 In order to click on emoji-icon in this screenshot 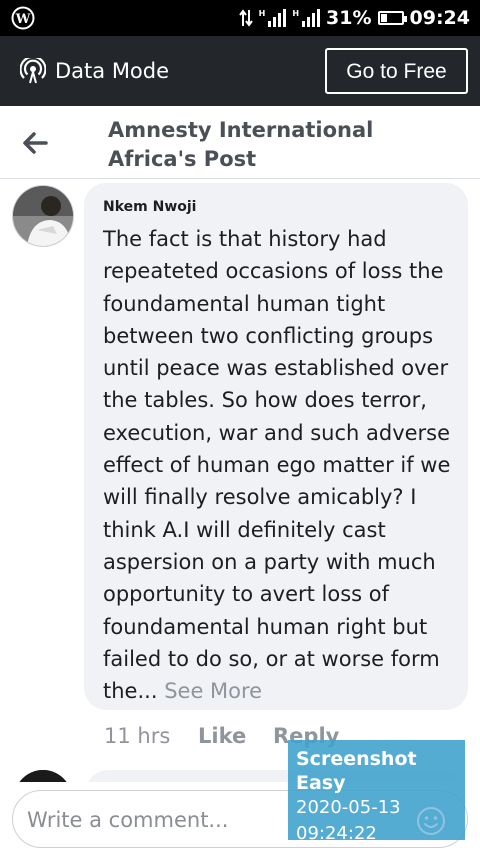, I will do `click(431, 821)`.